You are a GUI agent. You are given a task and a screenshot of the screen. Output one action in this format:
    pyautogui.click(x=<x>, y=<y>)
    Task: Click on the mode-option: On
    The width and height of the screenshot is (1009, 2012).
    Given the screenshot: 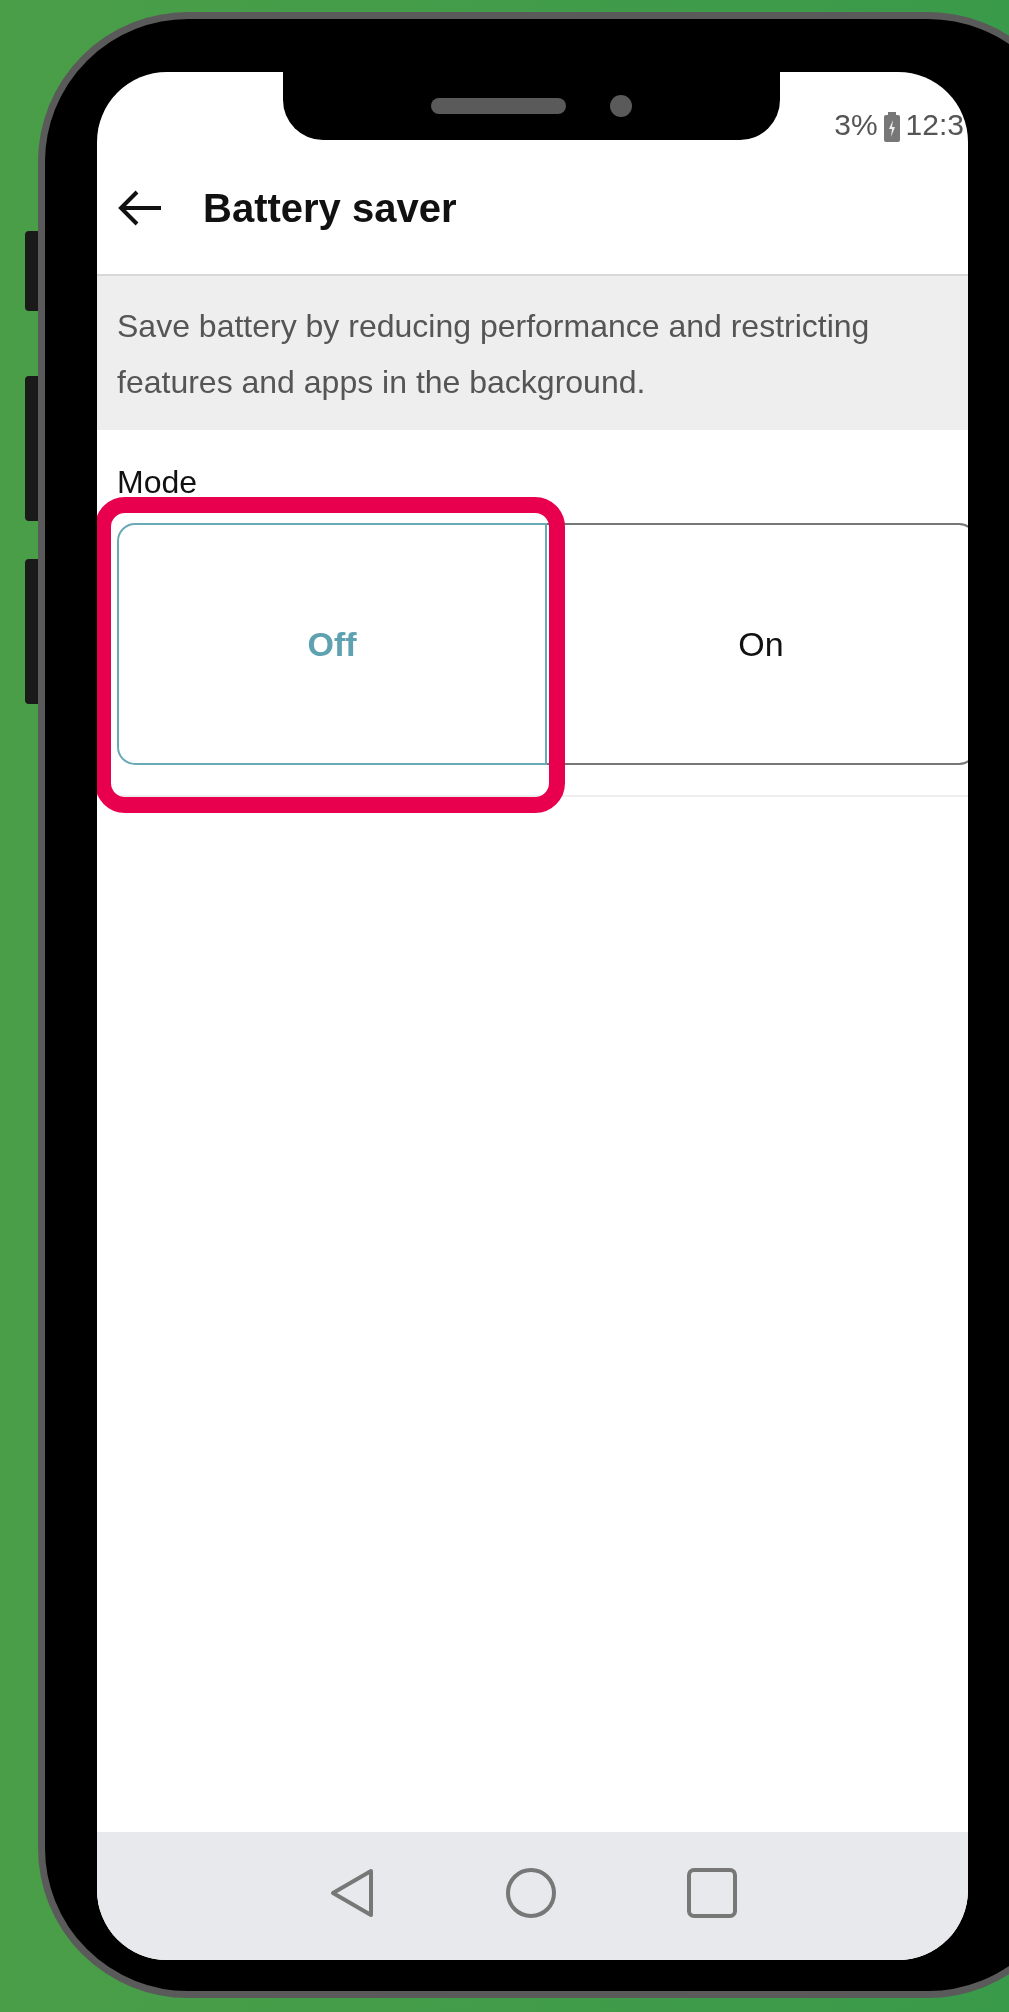 What is the action you would take?
    pyautogui.click(x=757, y=644)
    